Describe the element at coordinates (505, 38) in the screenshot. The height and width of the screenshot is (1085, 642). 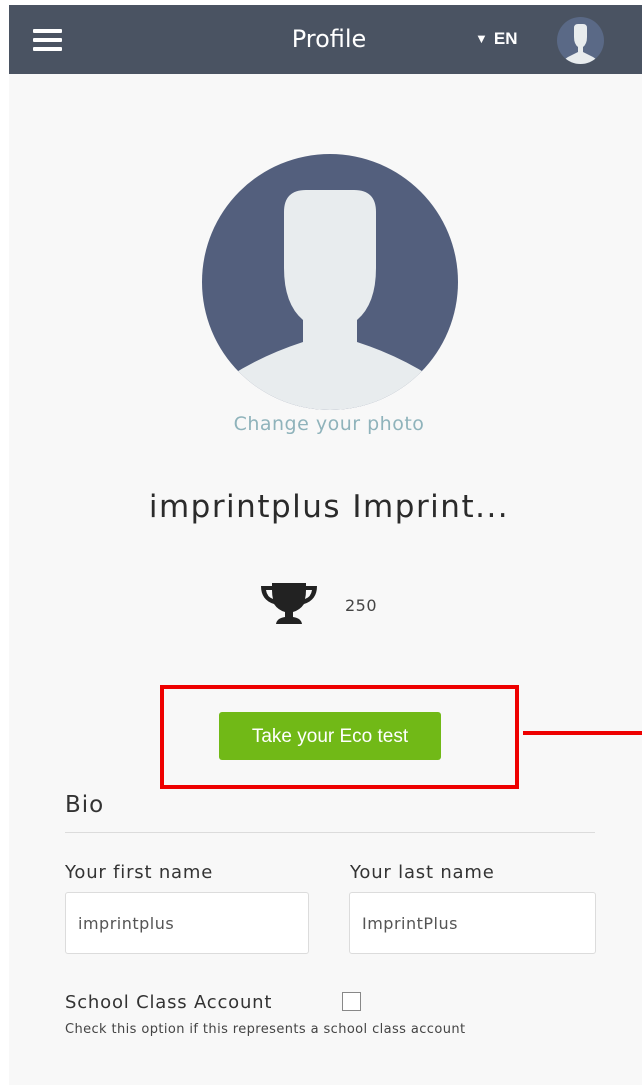
I see `language-code: EN` at that location.